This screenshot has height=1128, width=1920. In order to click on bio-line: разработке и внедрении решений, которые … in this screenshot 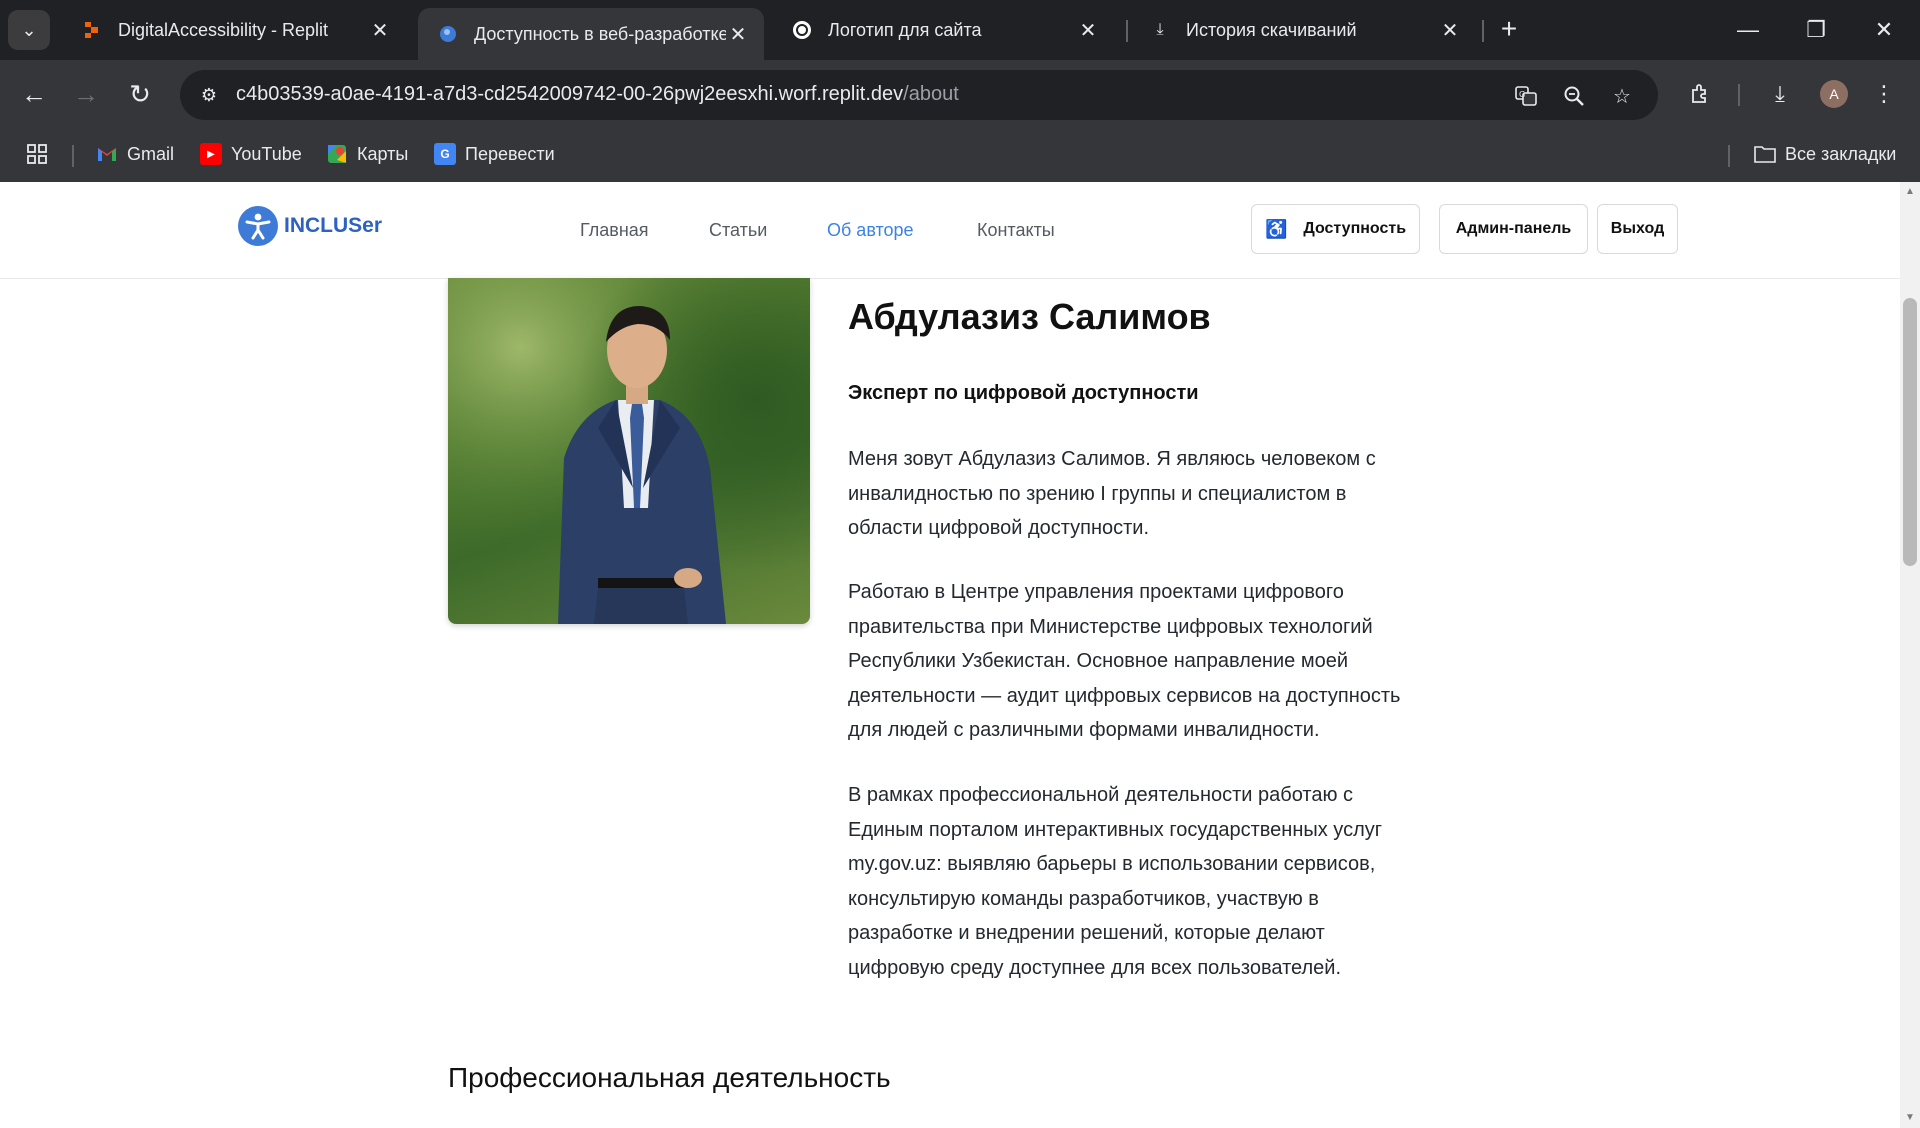, I will do `click(1086, 933)`.